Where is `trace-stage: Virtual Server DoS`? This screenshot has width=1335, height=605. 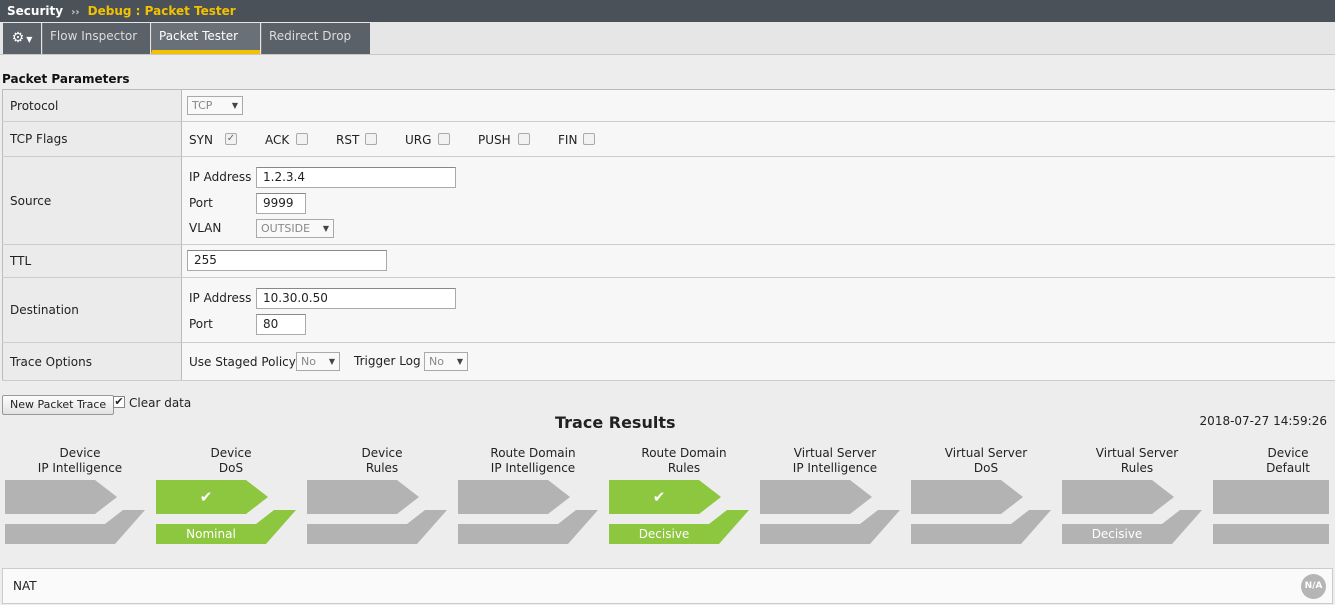
trace-stage: Virtual Server DoS is located at coordinates (986, 496).